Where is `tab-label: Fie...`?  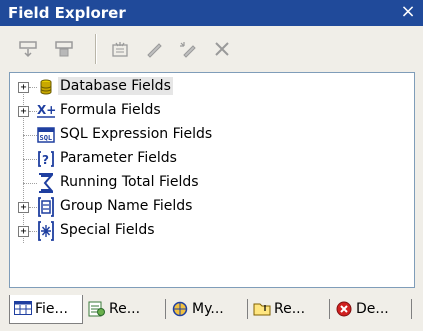 tab-label: Fie... is located at coordinates (51, 309).